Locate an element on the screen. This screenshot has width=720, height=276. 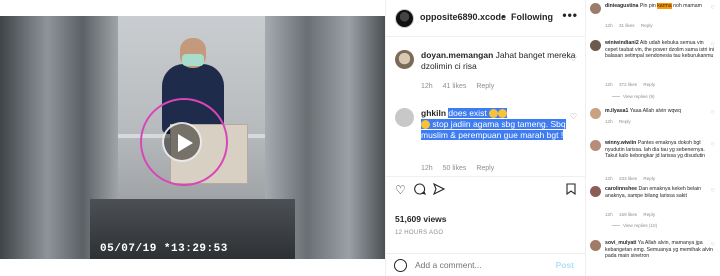
video-timestamp: 05/07/19 *13:29:53 is located at coordinates (164, 249).